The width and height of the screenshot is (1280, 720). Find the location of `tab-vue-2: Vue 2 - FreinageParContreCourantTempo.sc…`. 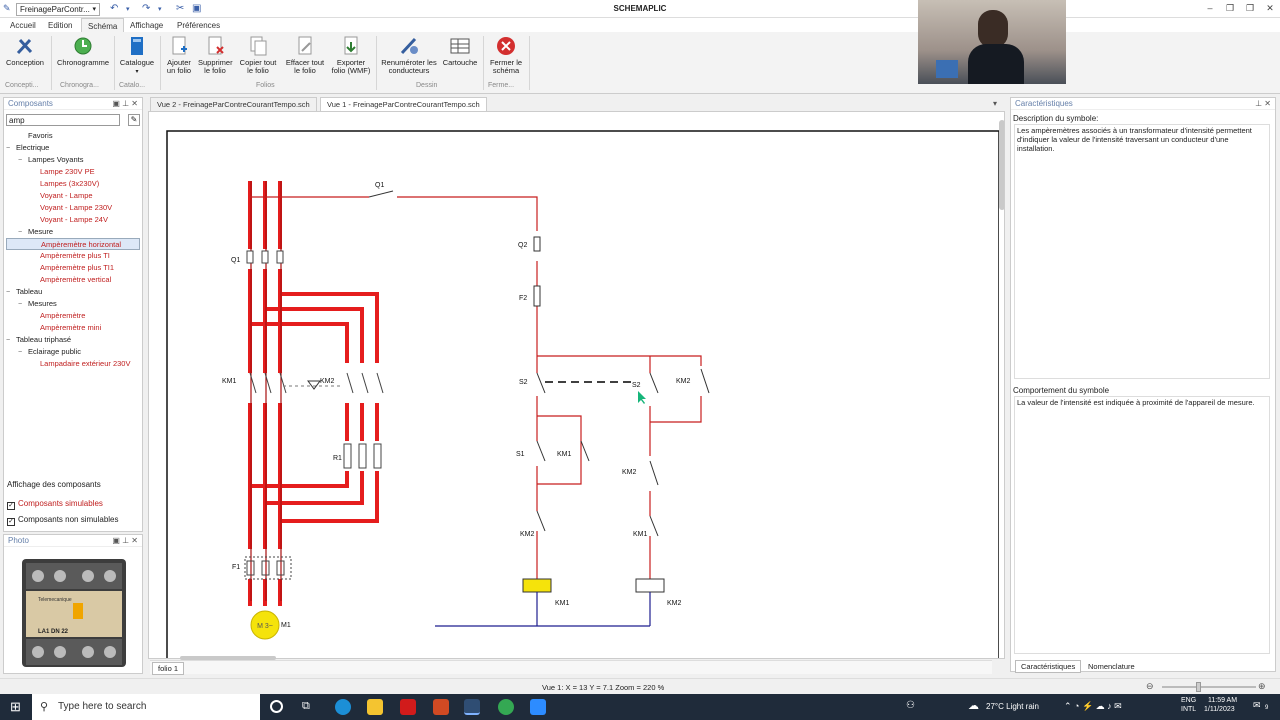

tab-vue-2: Vue 2 - FreinageParContreCourantTempo.sc… is located at coordinates (233, 104).